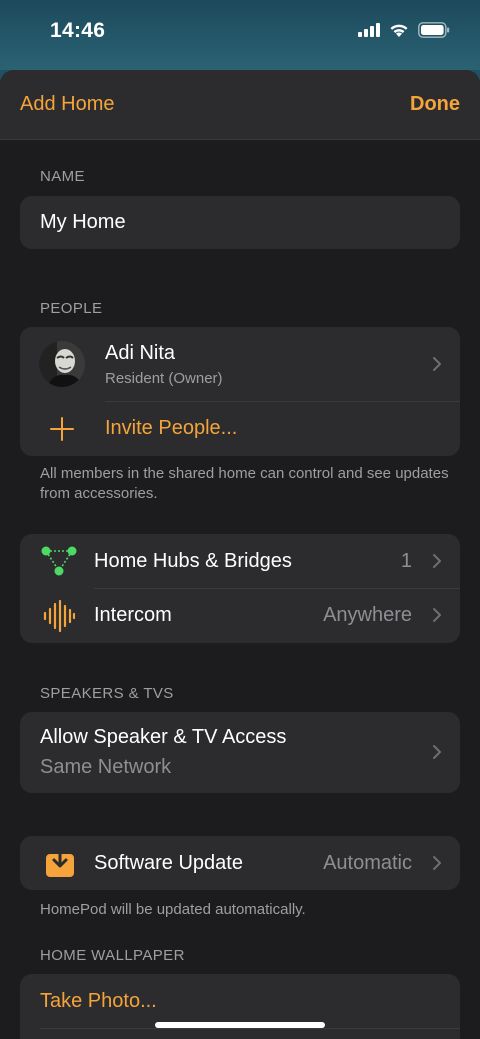  Describe the element at coordinates (240, 35) in the screenshot. I see `status-bar: 14:46` at that location.